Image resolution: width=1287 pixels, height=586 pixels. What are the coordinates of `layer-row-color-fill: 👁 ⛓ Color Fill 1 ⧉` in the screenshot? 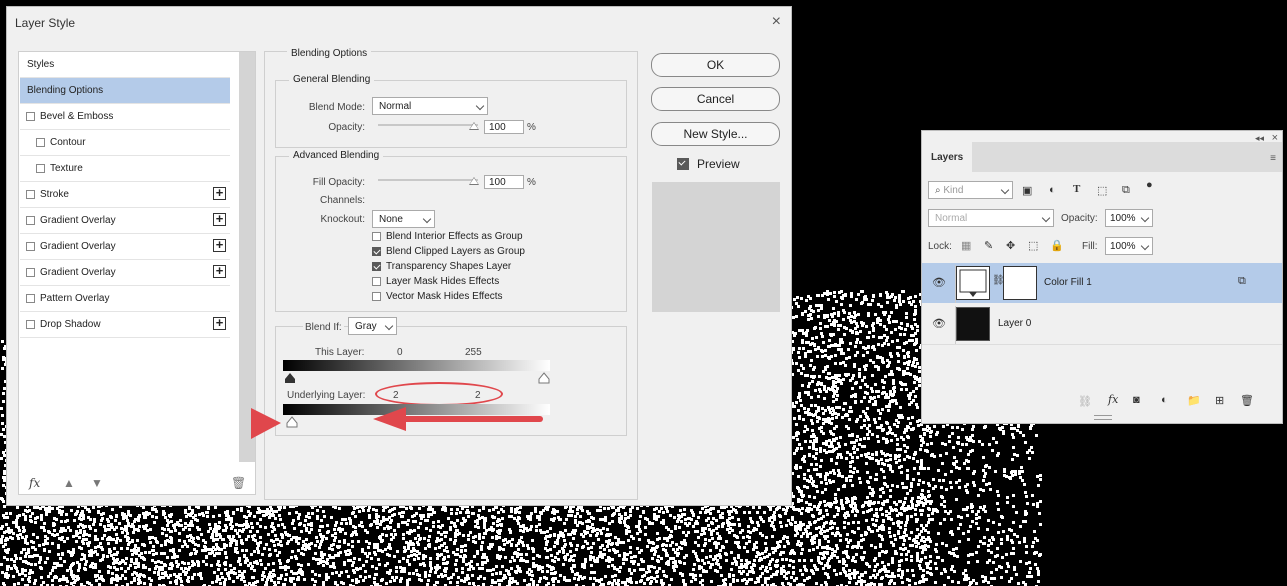 It's located at (1102, 283).